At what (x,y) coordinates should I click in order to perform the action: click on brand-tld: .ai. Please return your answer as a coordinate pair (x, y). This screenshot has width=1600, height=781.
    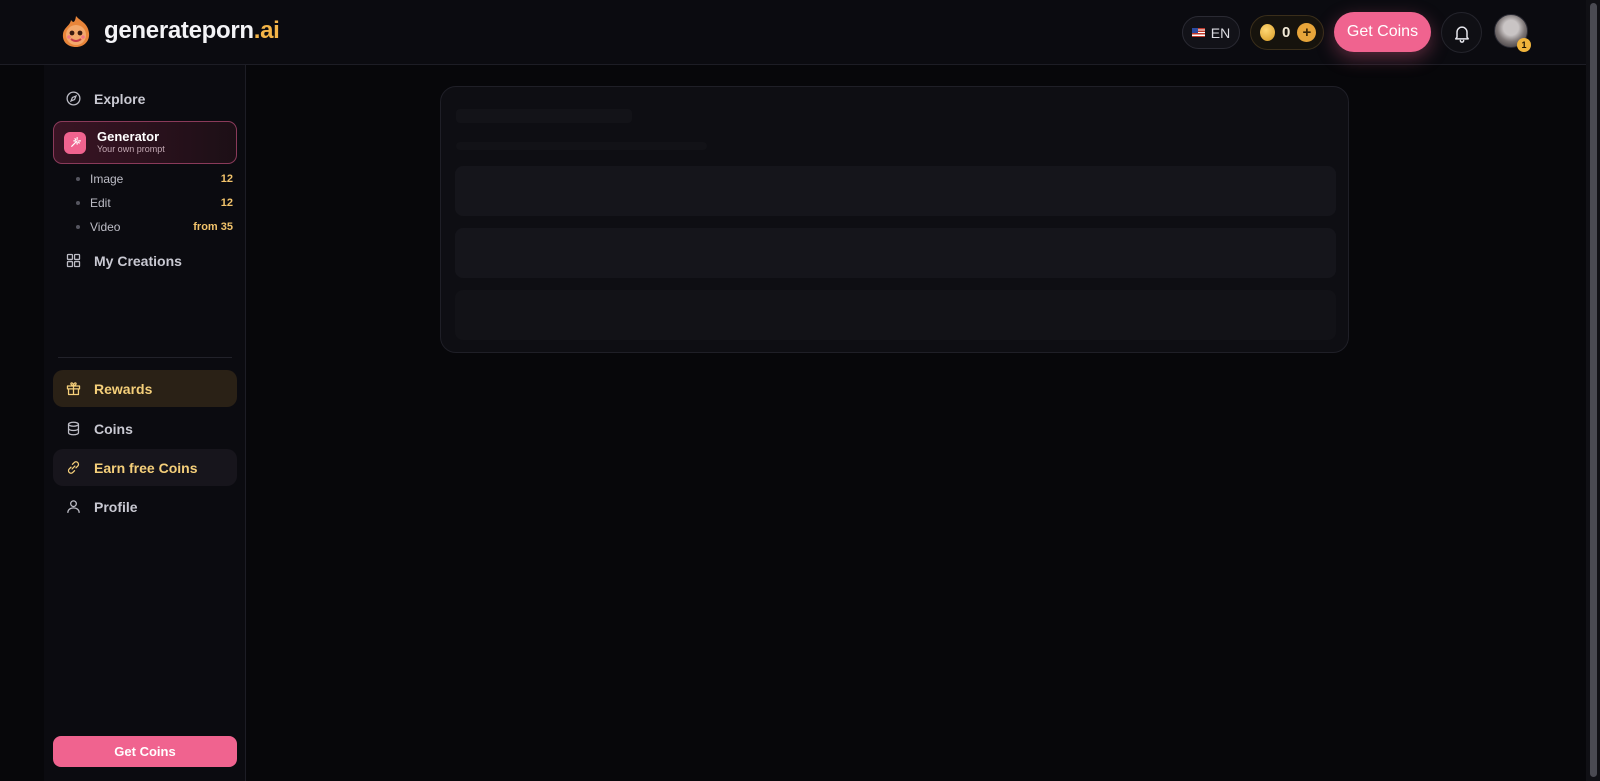
    Looking at the image, I should click on (266, 30).